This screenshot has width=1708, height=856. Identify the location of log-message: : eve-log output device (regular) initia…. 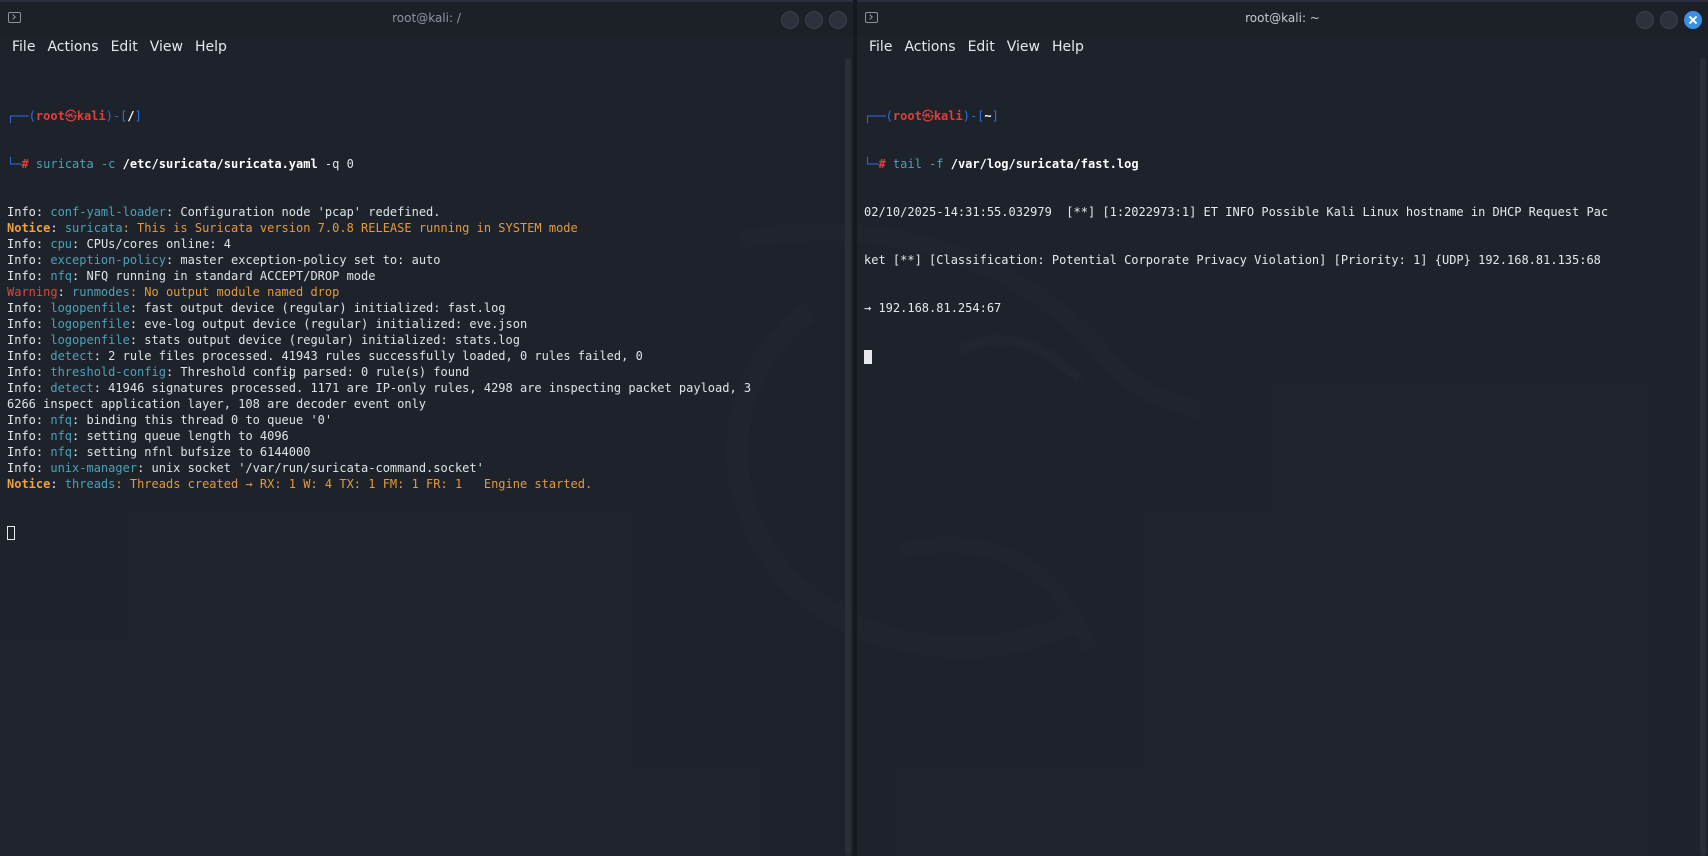
(328, 324).